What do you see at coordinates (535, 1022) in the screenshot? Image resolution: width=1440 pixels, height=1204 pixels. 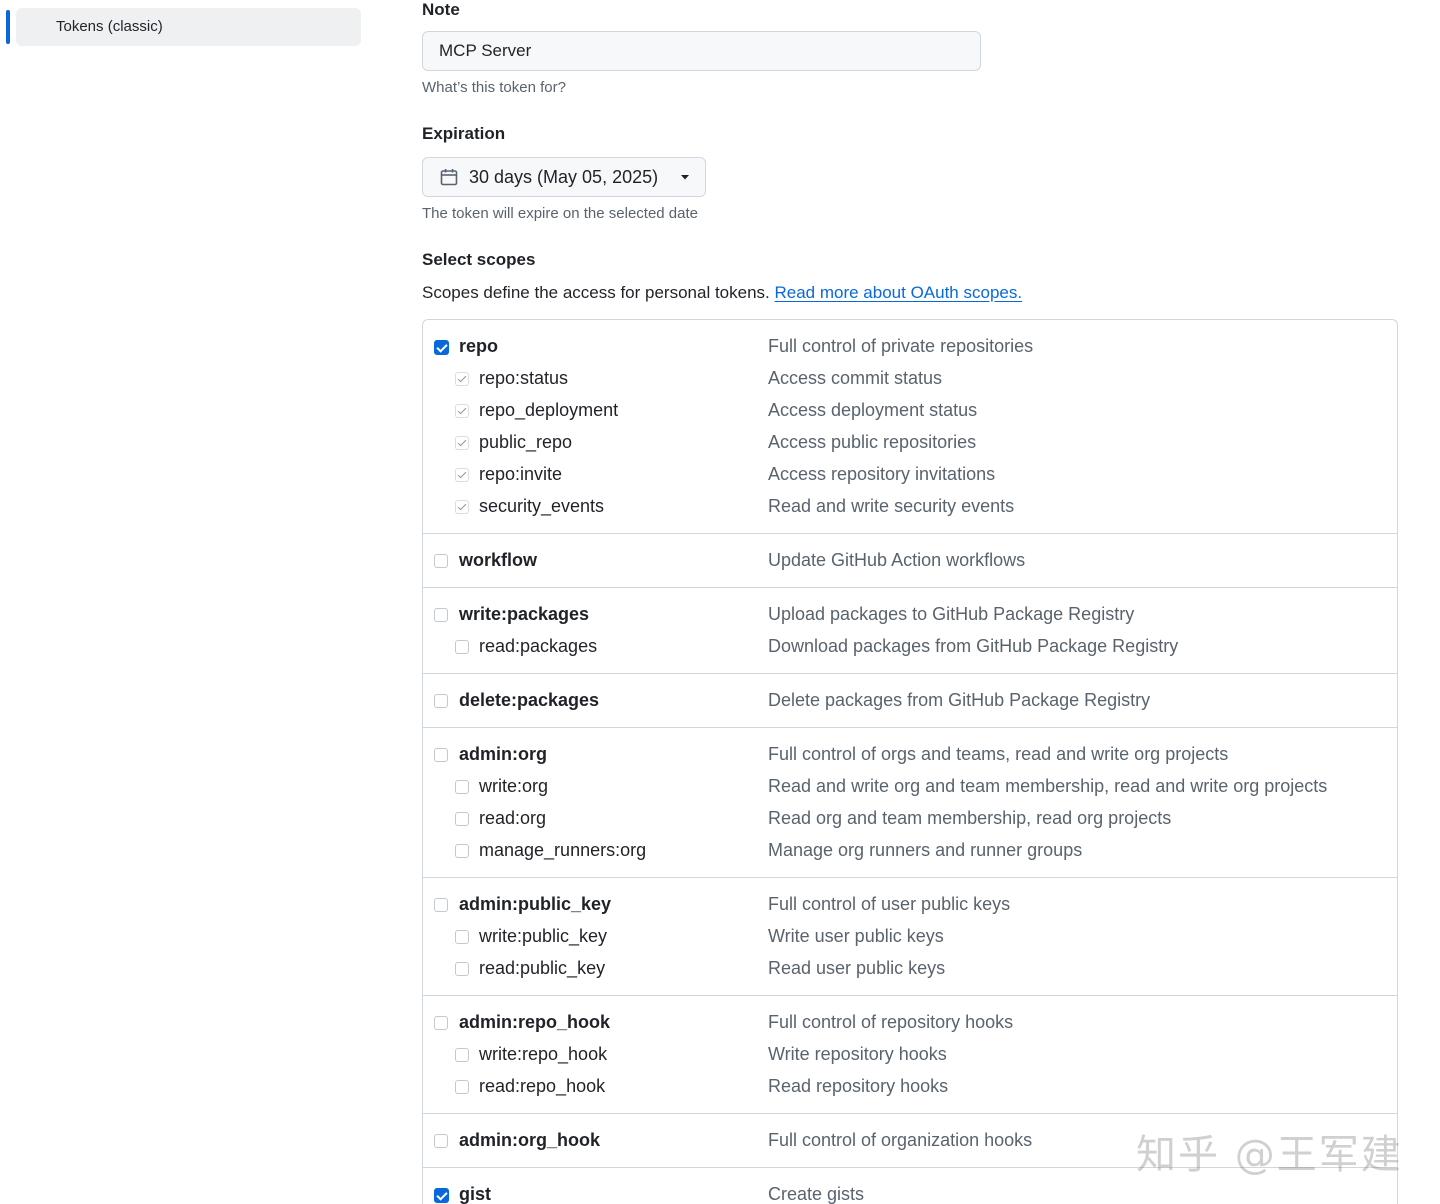 I see `scope-name: admin:repo_hook` at bounding box center [535, 1022].